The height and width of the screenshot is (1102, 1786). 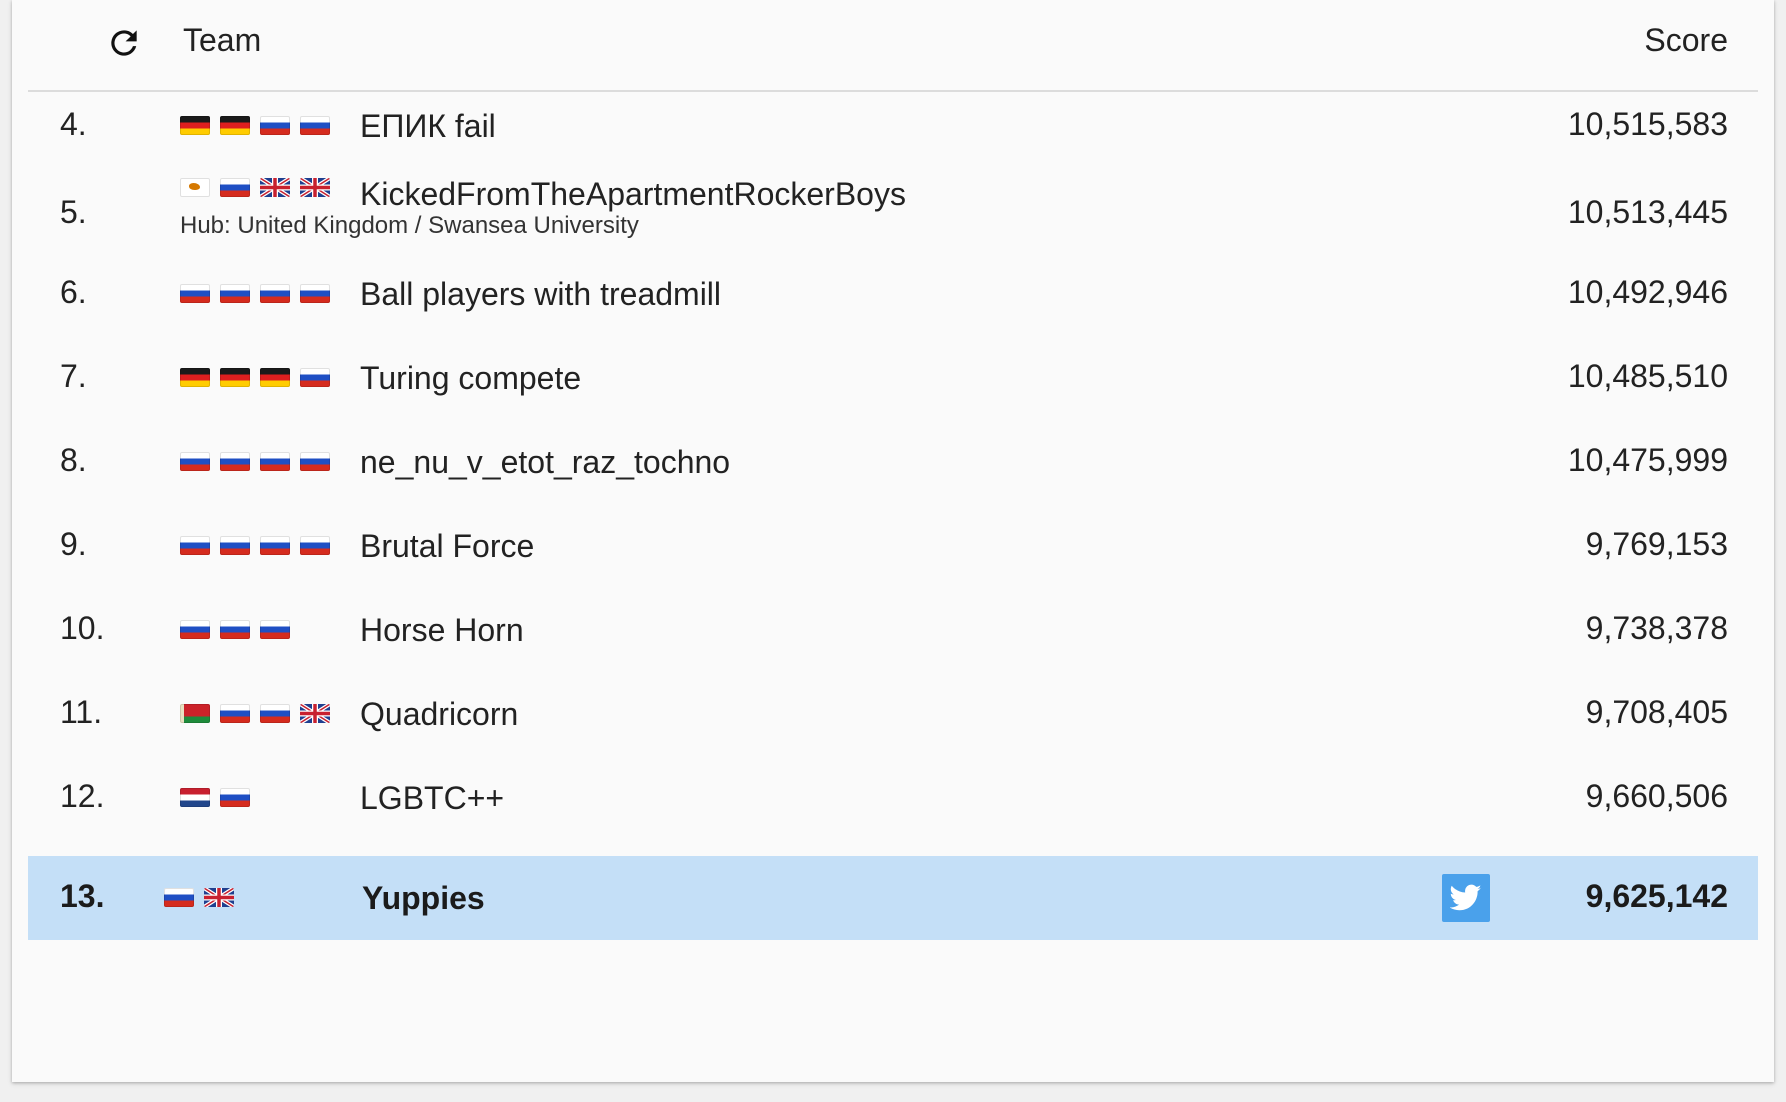 I want to click on team-score: 9,708,405, so click(x=1656, y=712).